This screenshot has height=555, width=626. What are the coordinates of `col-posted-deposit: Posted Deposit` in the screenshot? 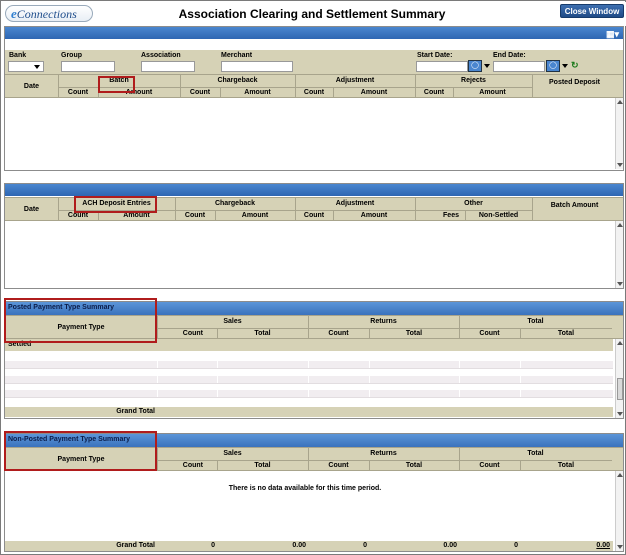 It's located at (574, 82).